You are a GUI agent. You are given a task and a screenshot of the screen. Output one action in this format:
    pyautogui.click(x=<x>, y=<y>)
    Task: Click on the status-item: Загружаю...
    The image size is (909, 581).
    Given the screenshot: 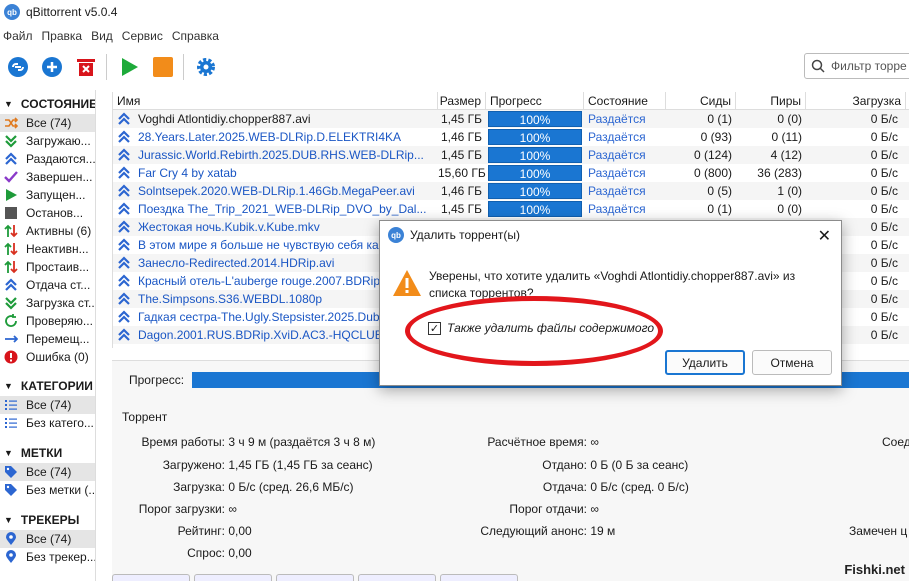 What is the action you would take?
    pyautogui.click(x=47, y=141)
    